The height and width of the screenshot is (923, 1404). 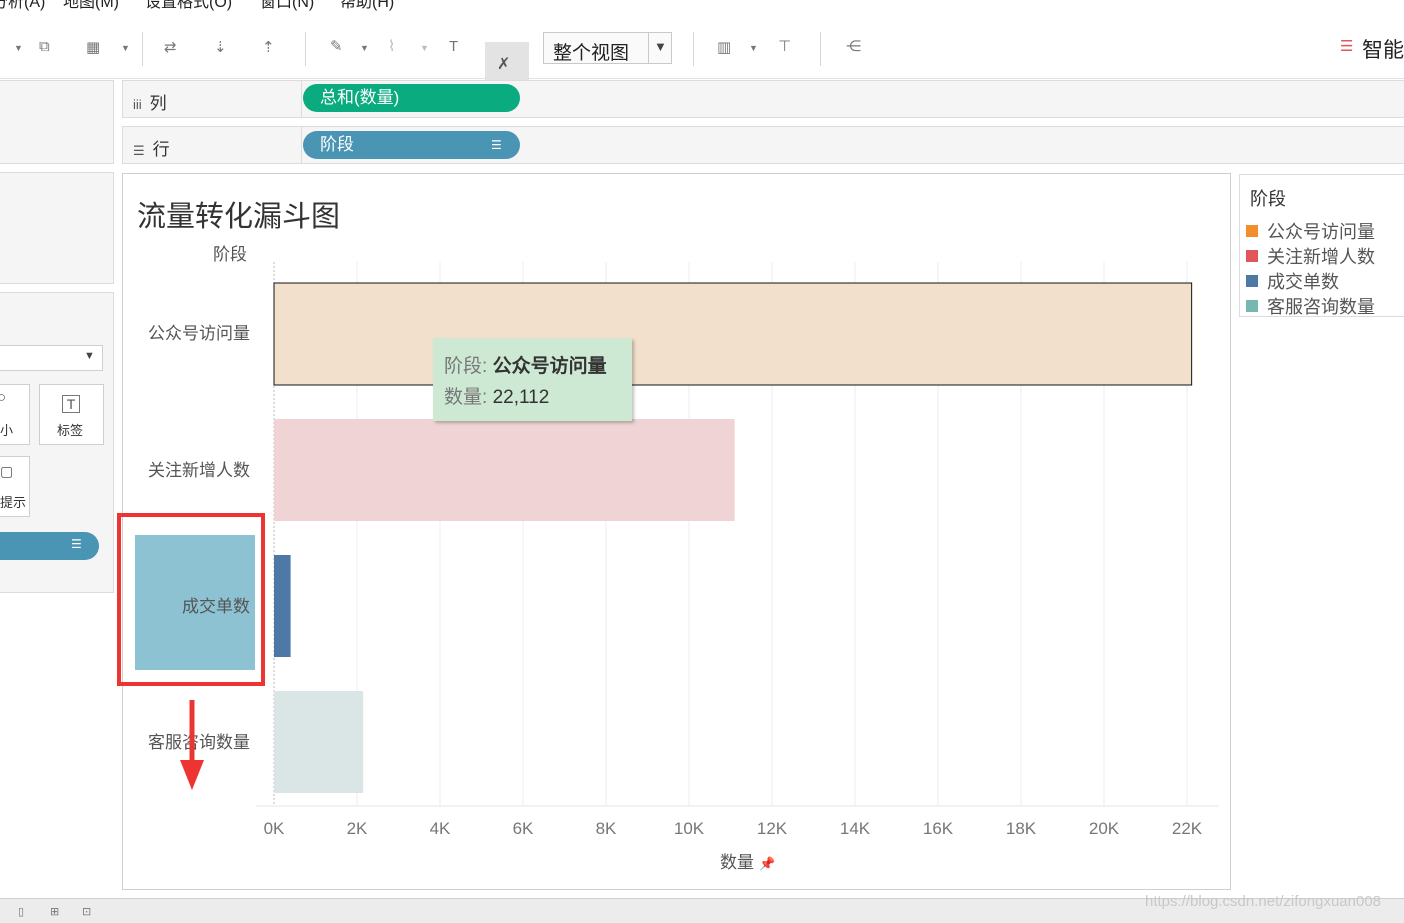 What do you see at coordinates (549, 366) in the screenshot?
I see `tooltip-stage-value: 公众号访问量` at bounding box center [549, 366].